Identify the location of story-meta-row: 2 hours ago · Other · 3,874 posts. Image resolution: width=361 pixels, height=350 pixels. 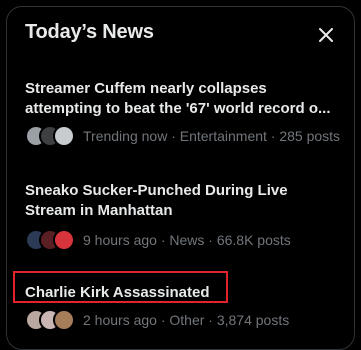
(157, 320).